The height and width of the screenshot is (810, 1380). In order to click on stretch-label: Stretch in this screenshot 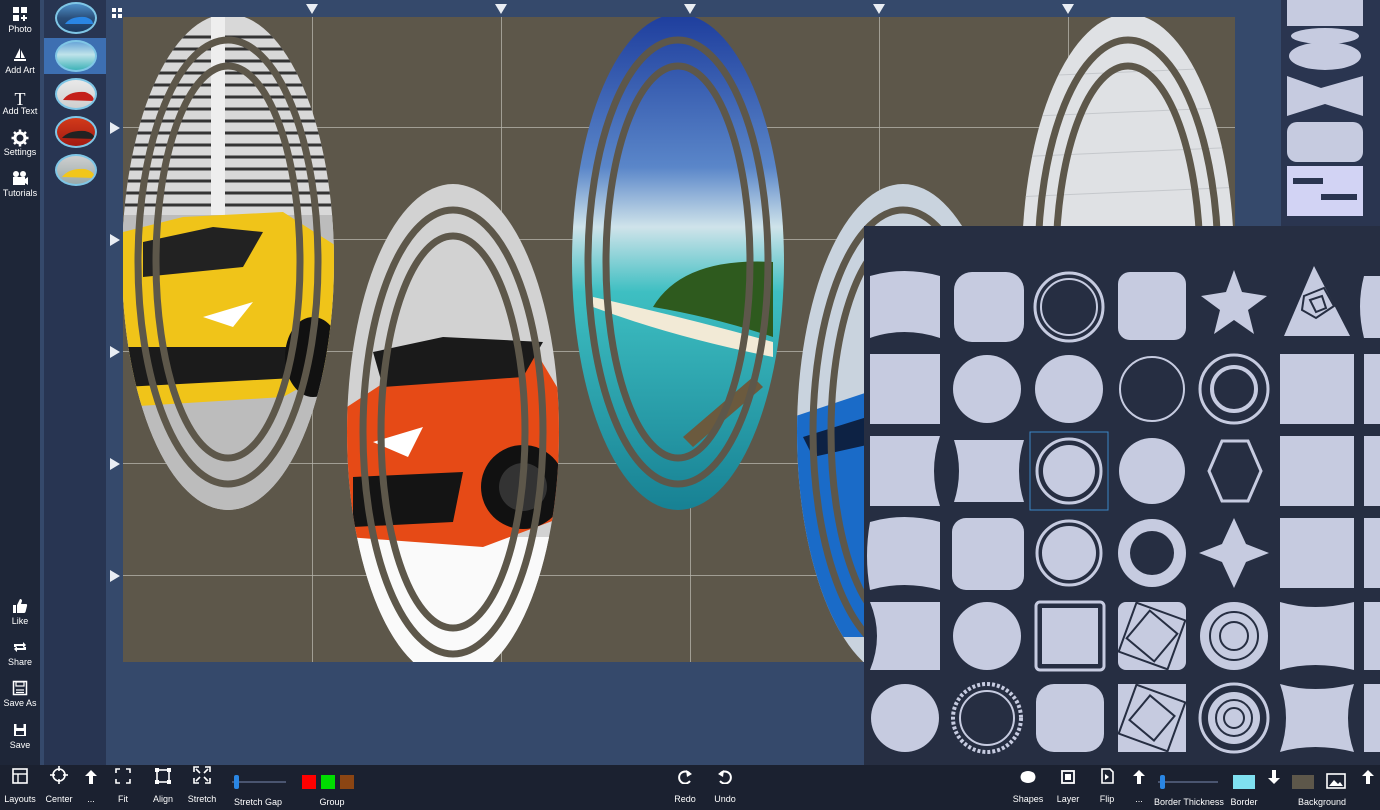, I will do `click(202, 799)`.